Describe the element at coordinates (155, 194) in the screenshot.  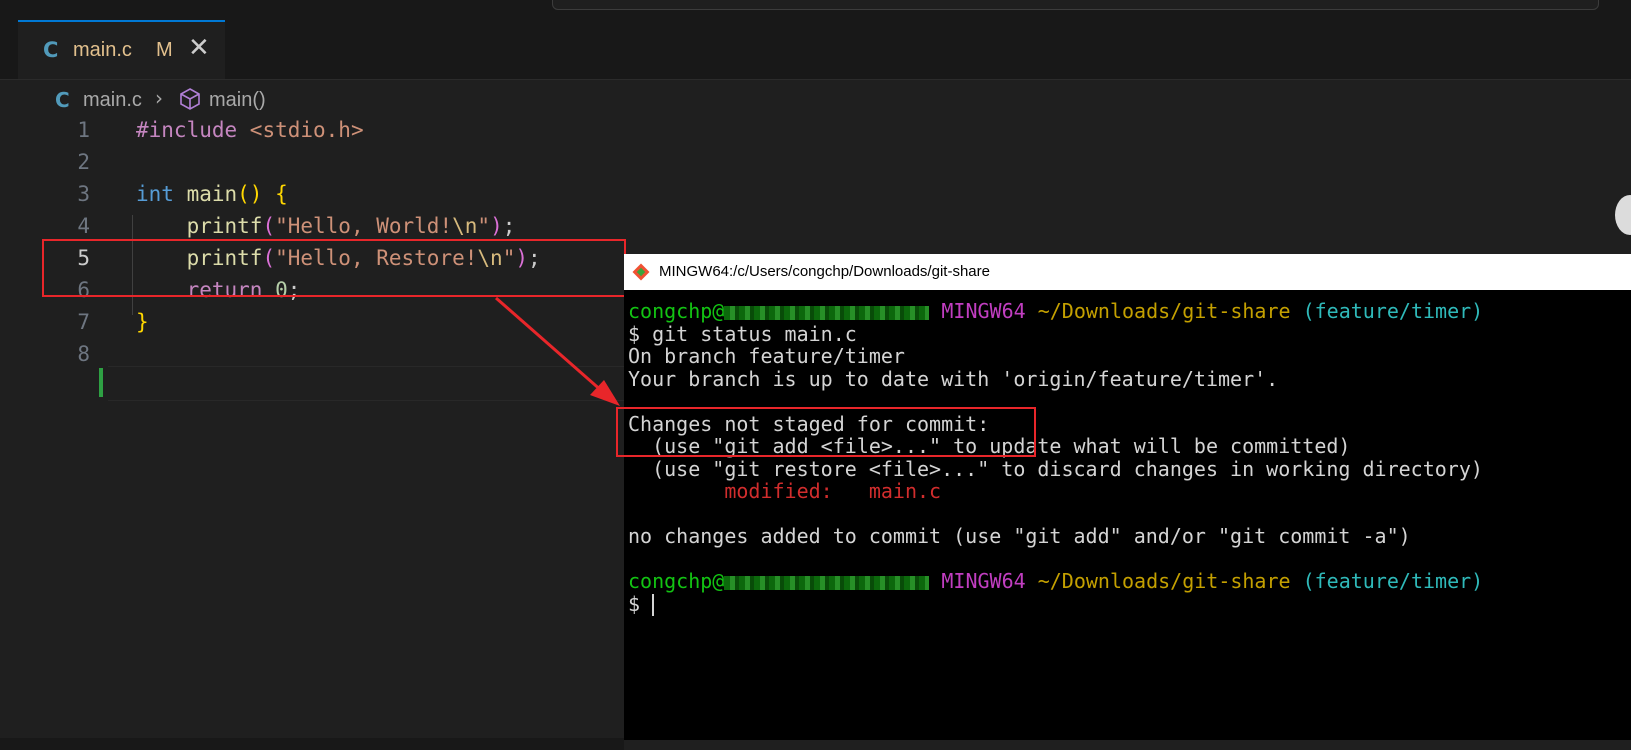
I see `type-keyword: int` at that location.